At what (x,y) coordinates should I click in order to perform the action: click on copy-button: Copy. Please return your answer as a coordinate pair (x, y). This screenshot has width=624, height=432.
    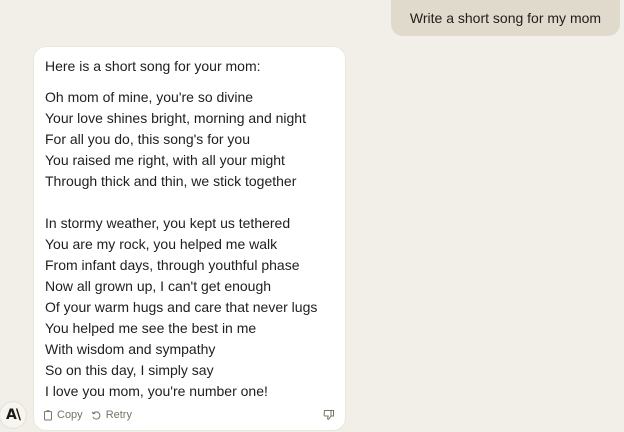
    Looking at the image, I should click on (63, 415).